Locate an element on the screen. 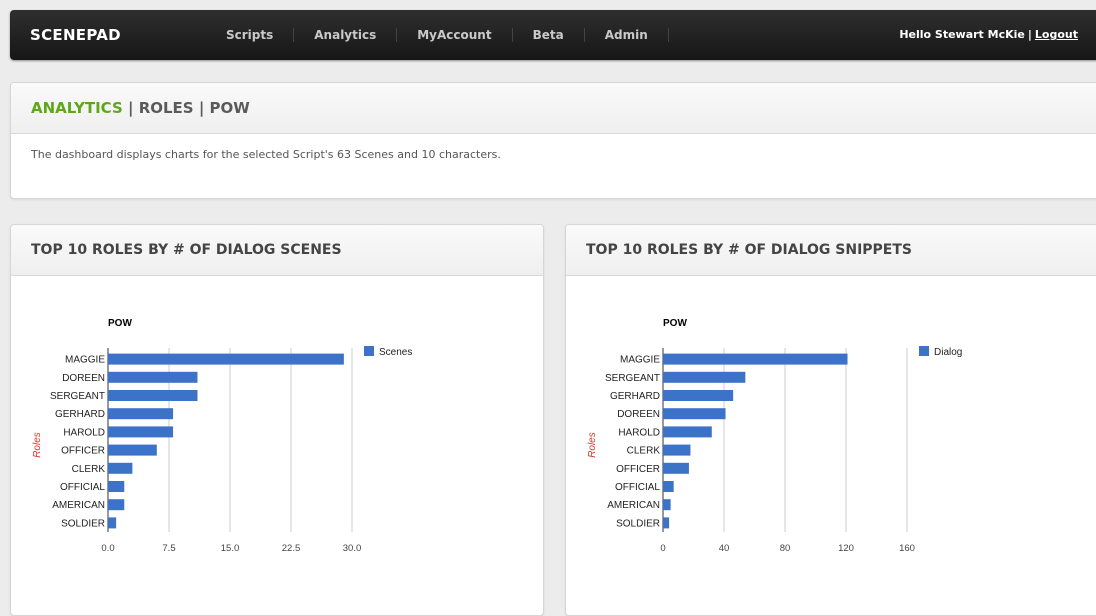 The width and height of the screenshot is (1096, 616). nav-item-analytics: Analytics is located at coordinates (346, 35).